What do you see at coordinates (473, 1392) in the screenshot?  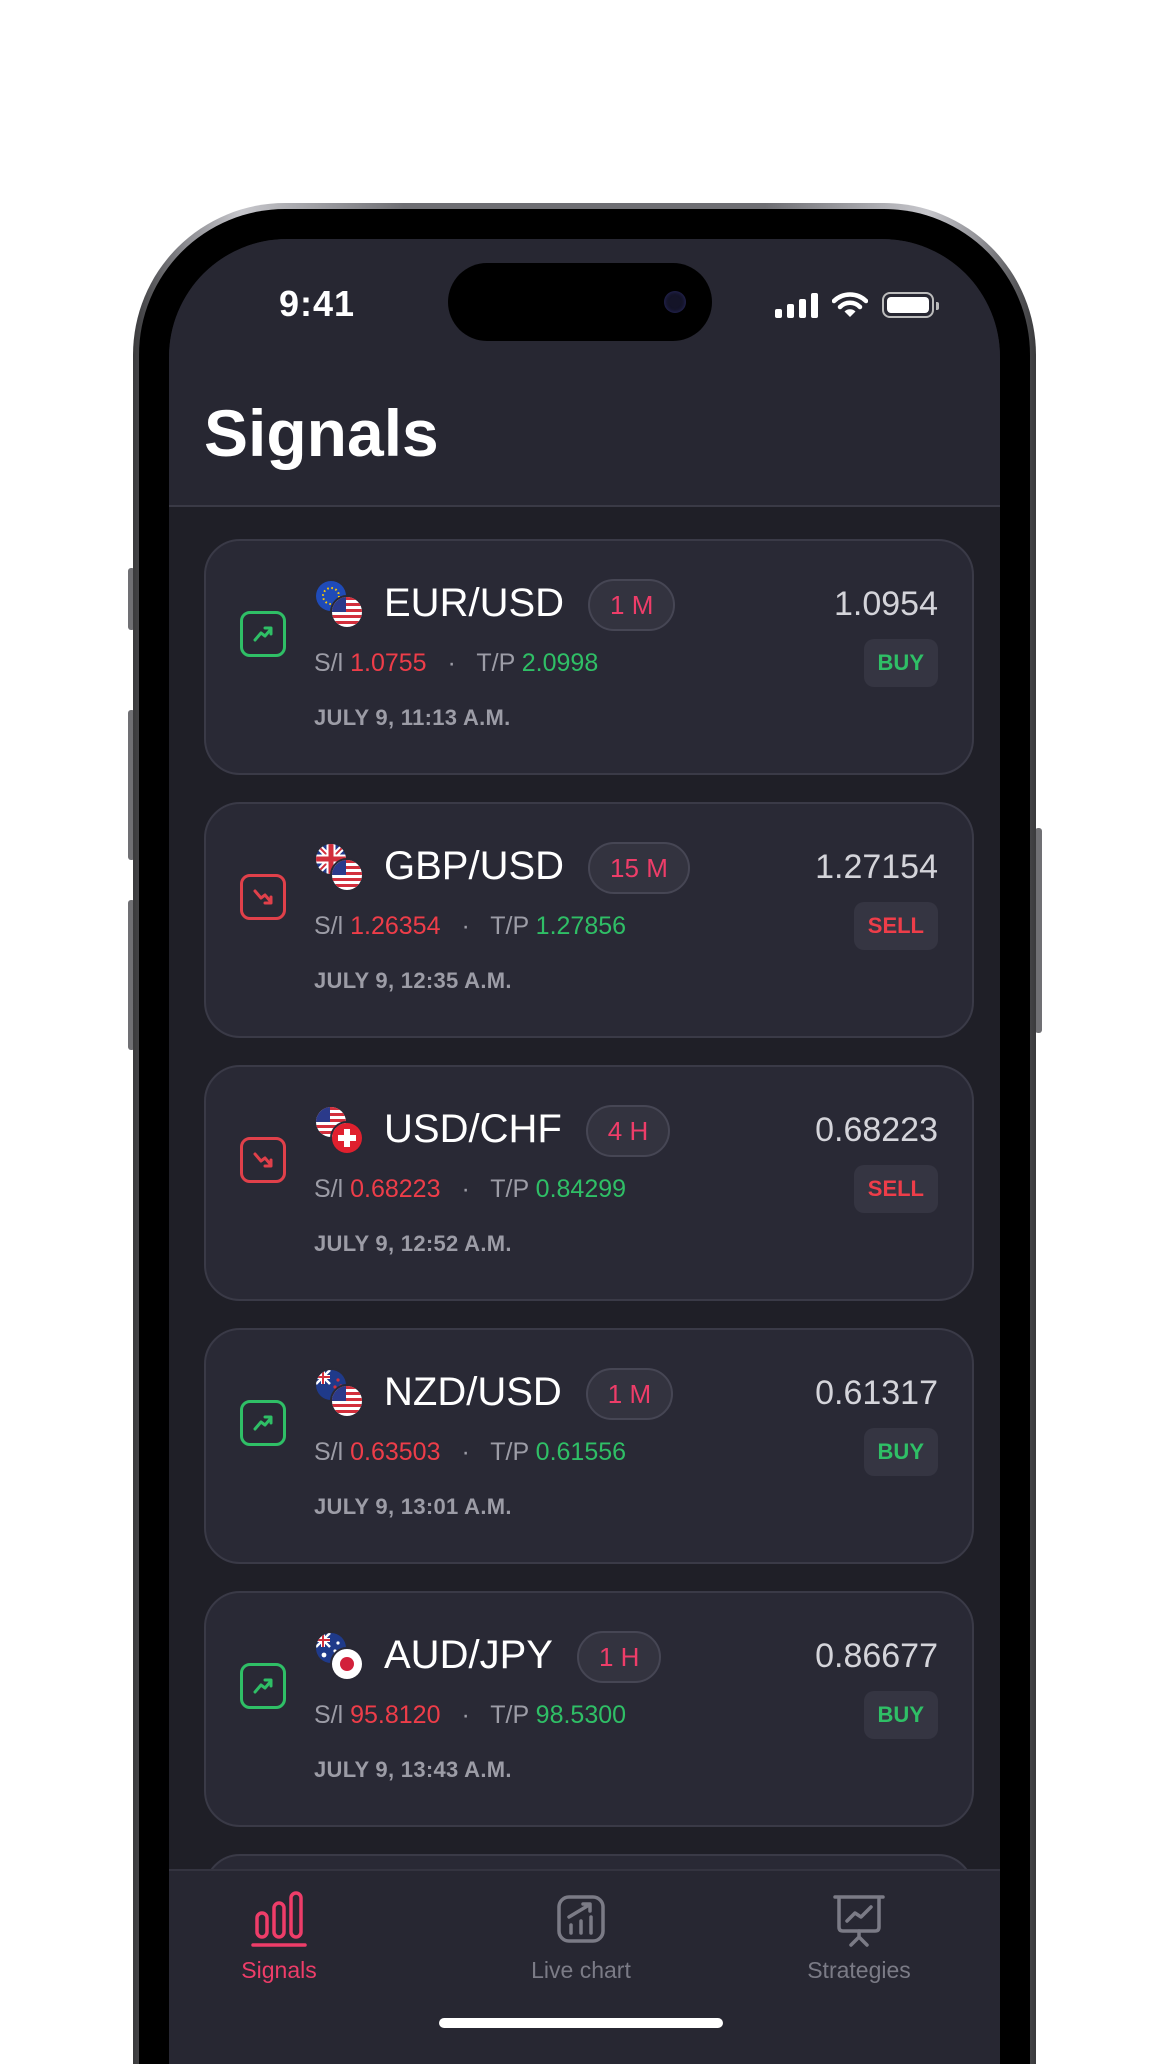 I see `currency-pair: NZD/USD` at bounding box center [473, 1392].